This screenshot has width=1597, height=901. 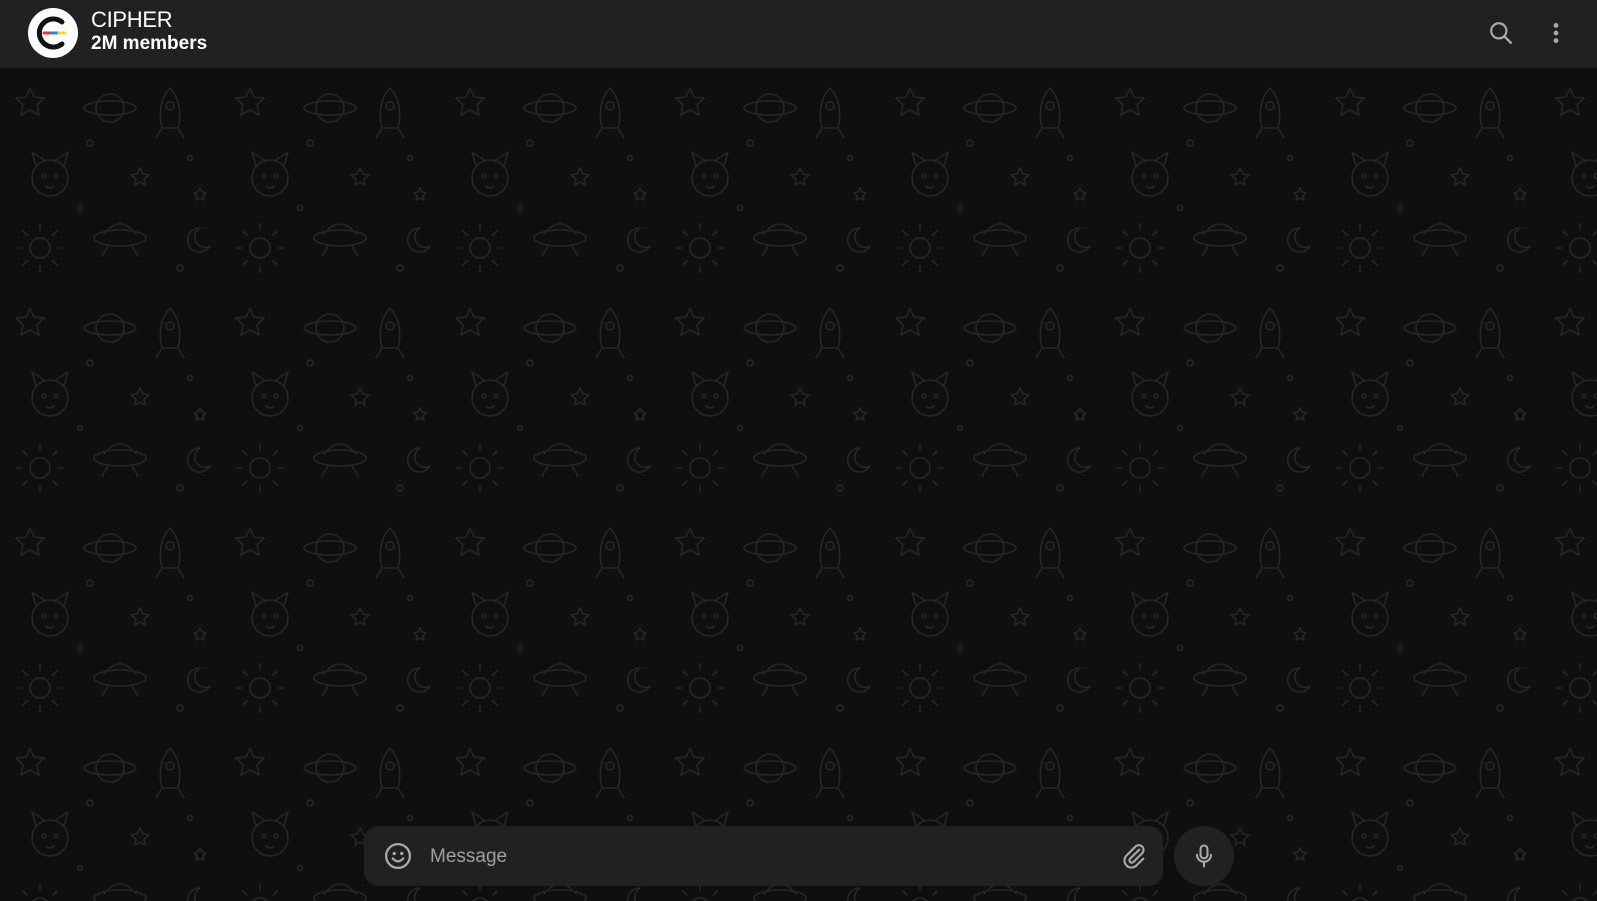 I want to click on more-vertical-icon, so click(x=1556, y=33).